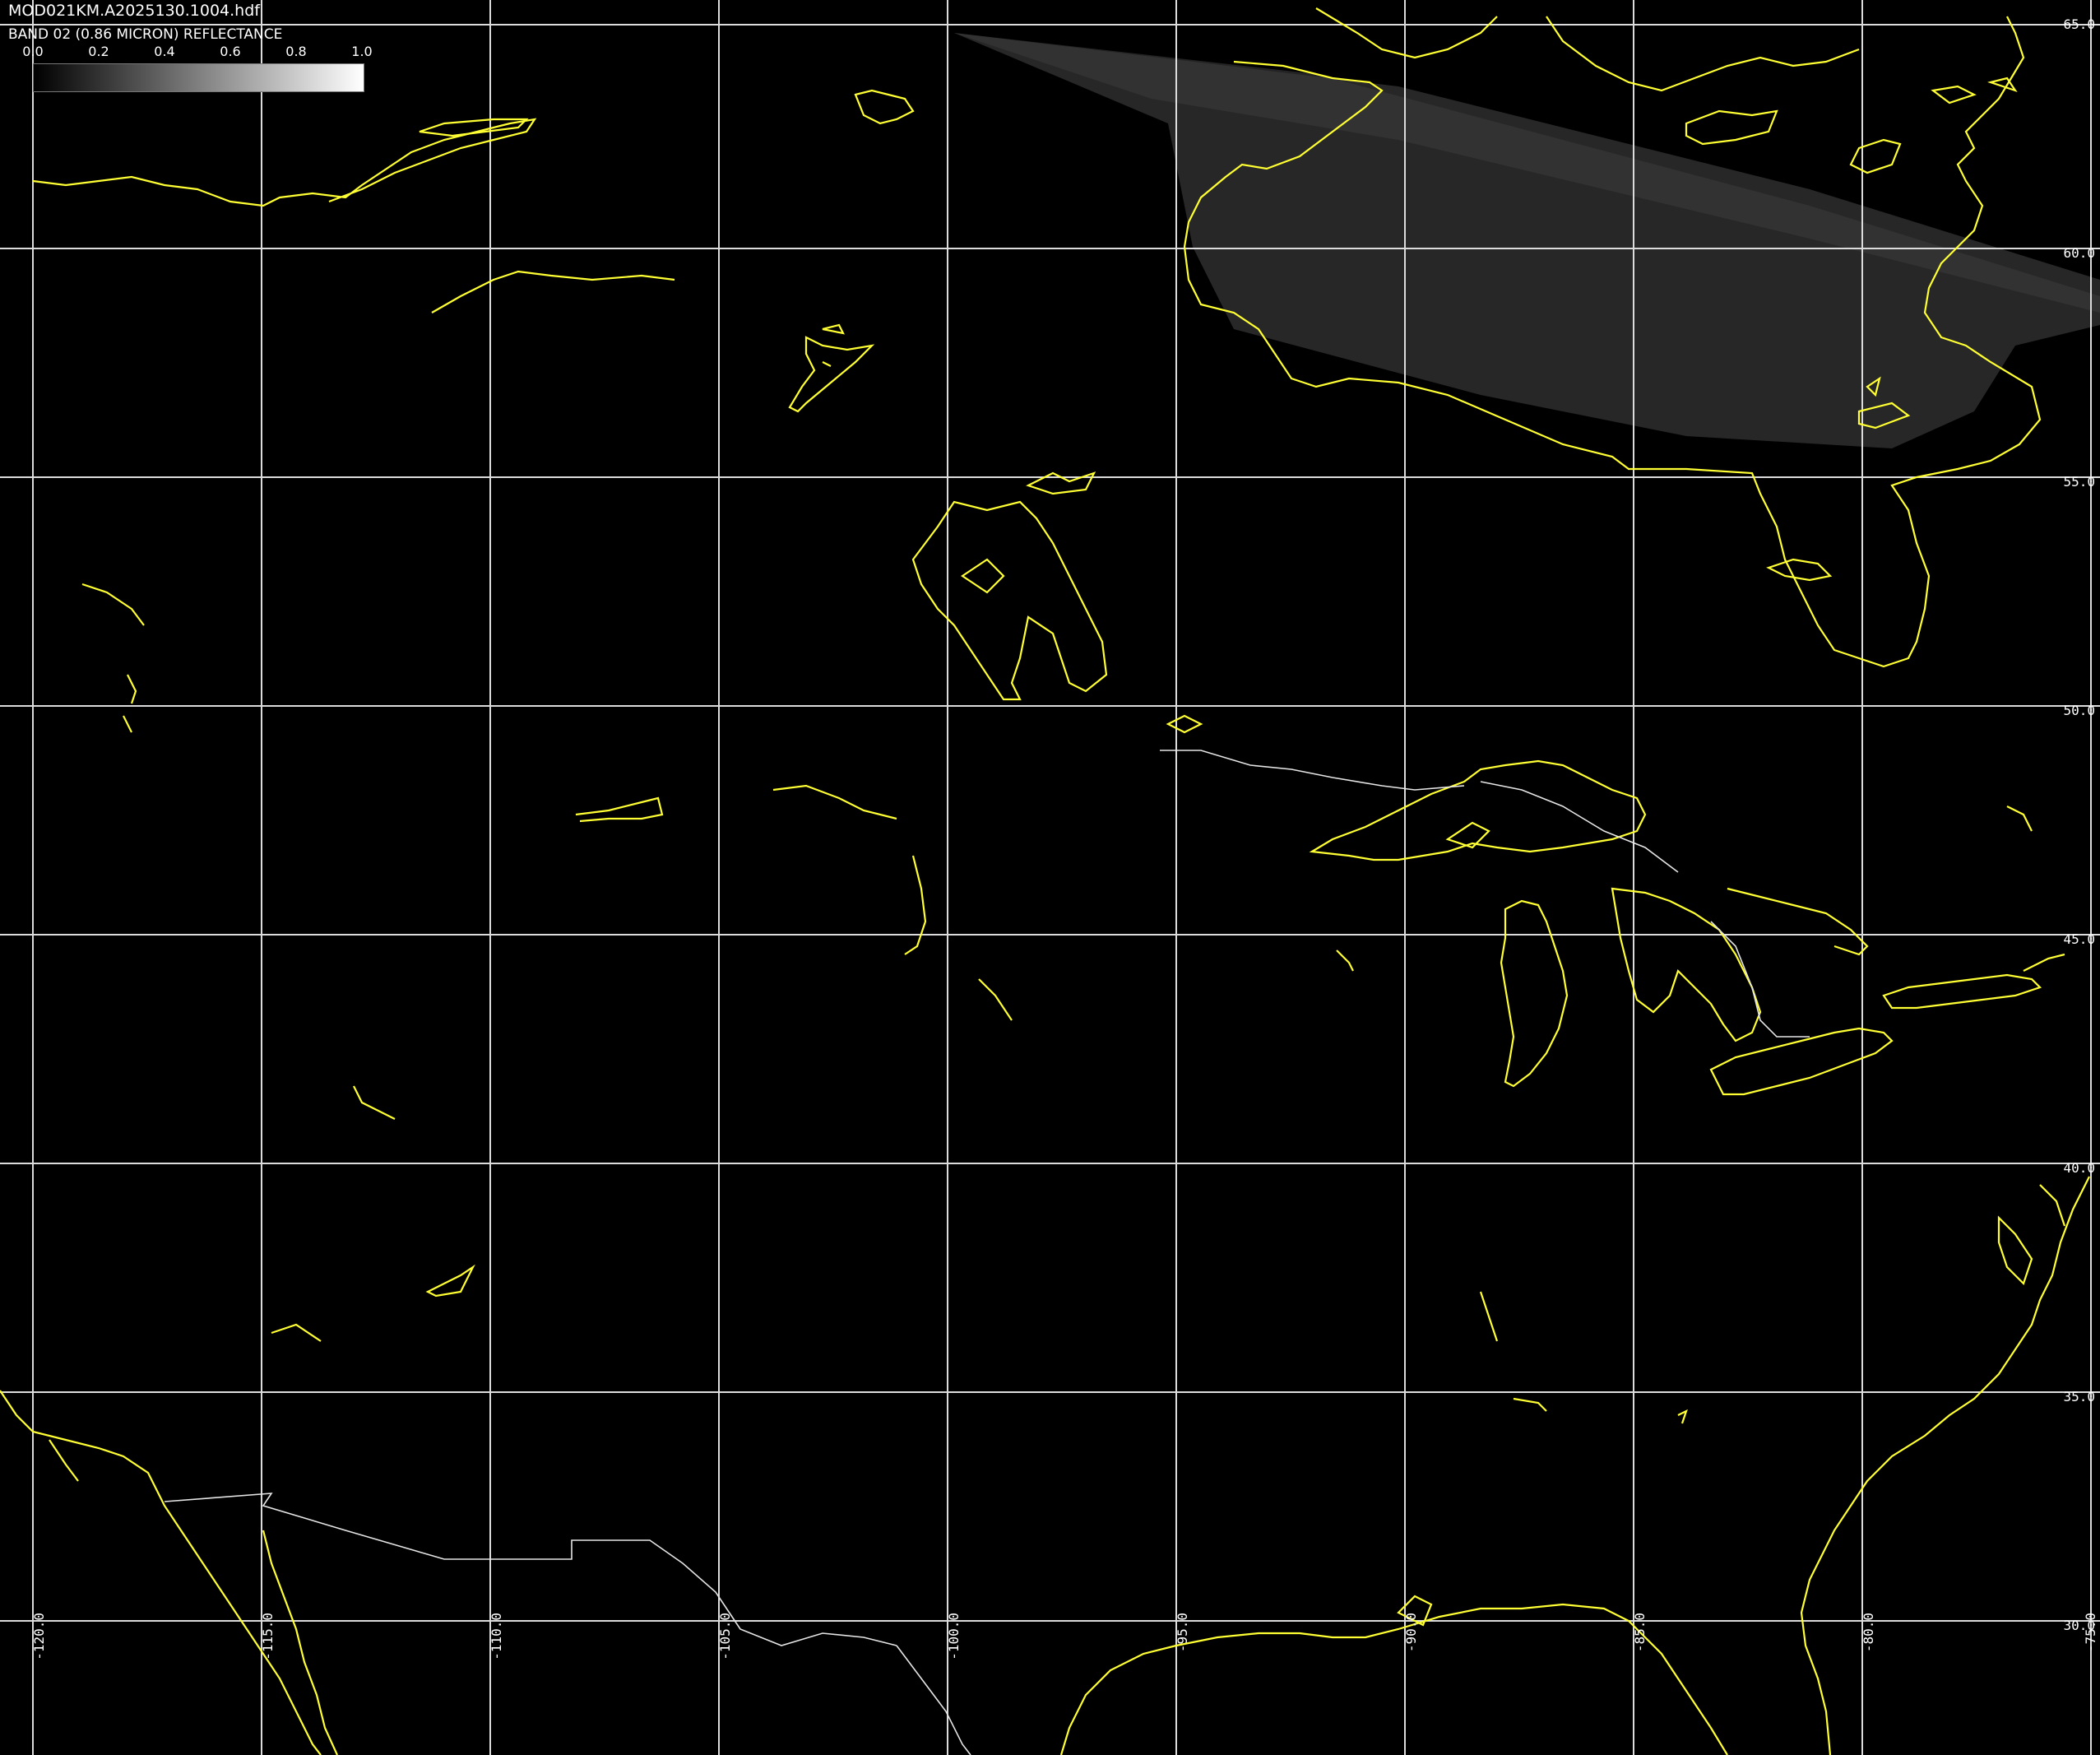 This screenshot has height=1755, width=2100. What do you see at coordinates (197, 52) in the screenshot?
I see `colorbar-tick-labels: 0.0 0.2 0.4 0.6 0.8 1.0` at bounding box center [197, 52].